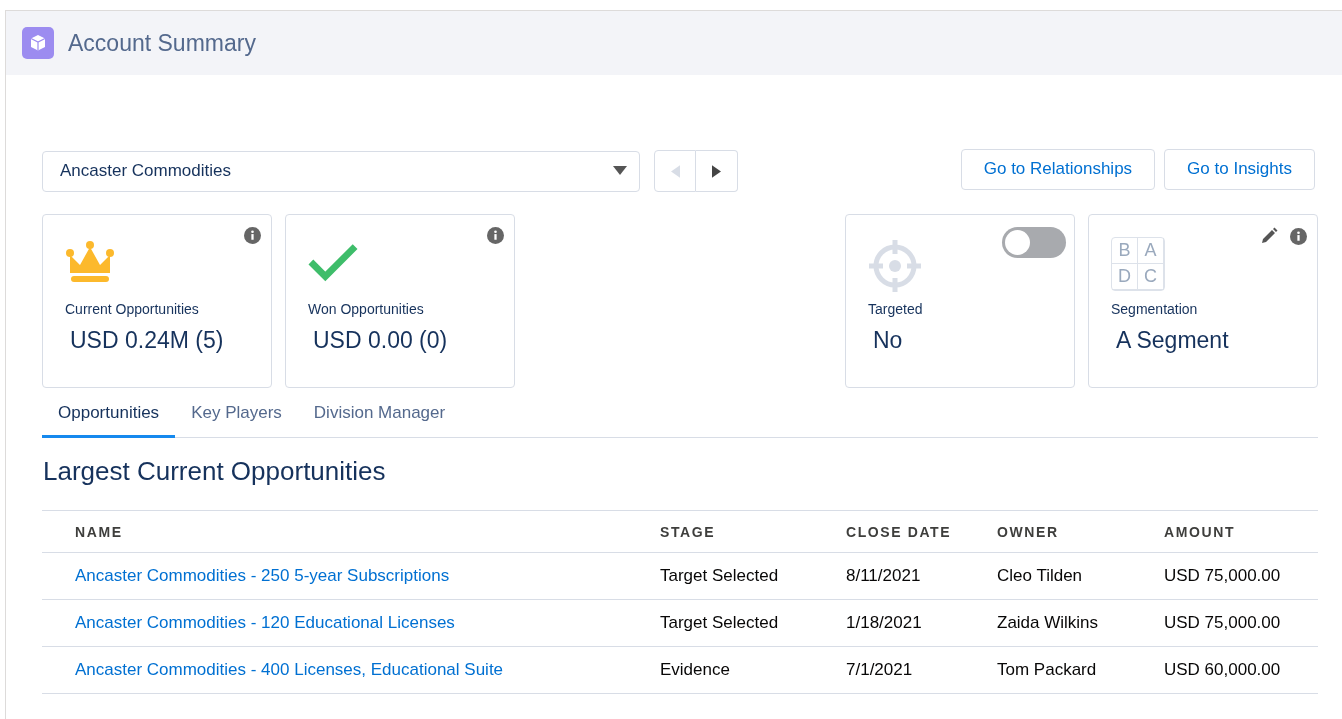 This screenshot has width=1342, height=719. What do you see at coordinates (620, 171) in the screenshot?
I see `caret-down-icon` at bounding box center [620, 171].